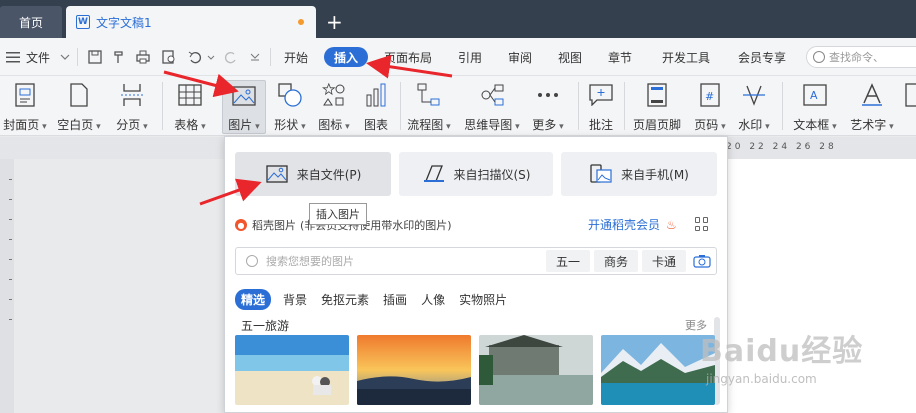 Image resolution: width=916 pixels, height=413 pixels. Describe the element at coordinates (191, 22) in the screenshot. I see `tab-document: W 文字文稿1` at that location.